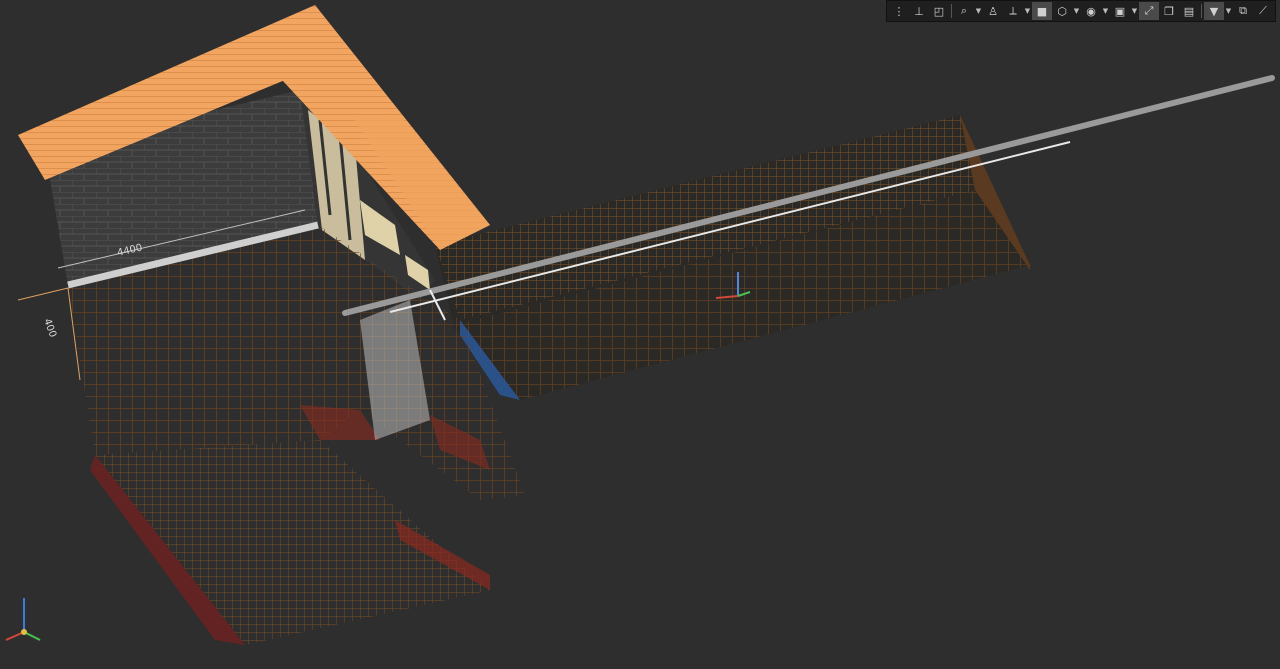 This screenshot has width=1280, height=669. I want to click on visibility-icon: ◉, so click(1091, 11).